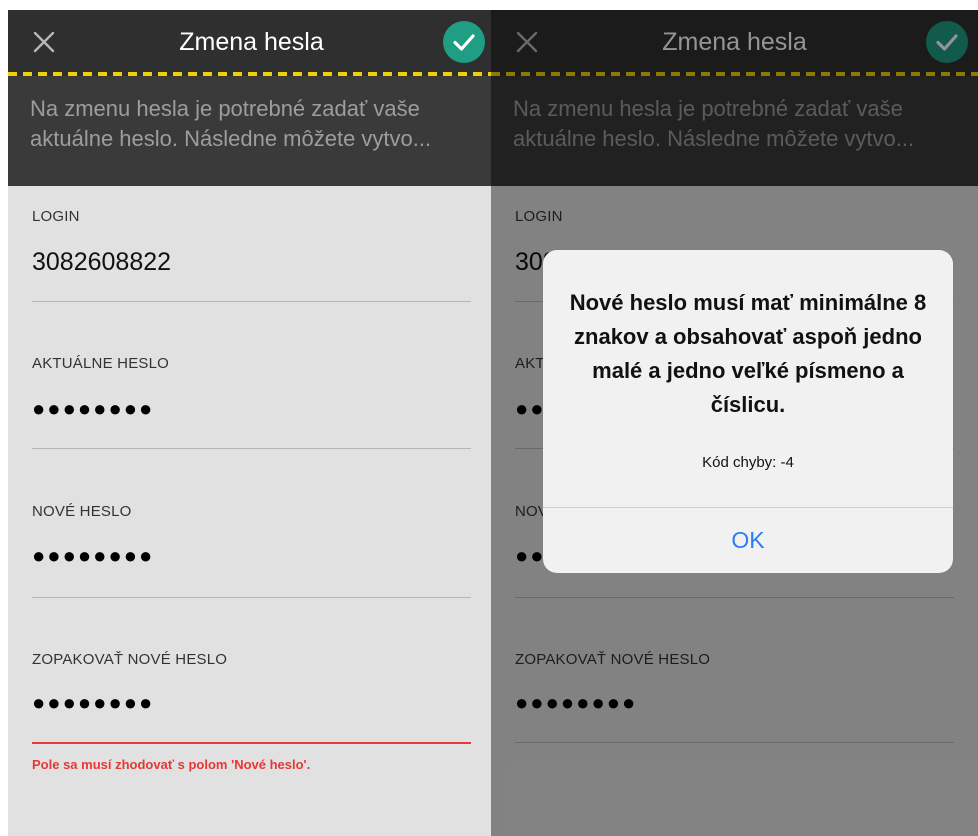 Image resolution: width=978 pixels, height=836 pixels. Describe the element at coordinates (251, 597) in the screenshot. I see `new-password-underline` at that location.